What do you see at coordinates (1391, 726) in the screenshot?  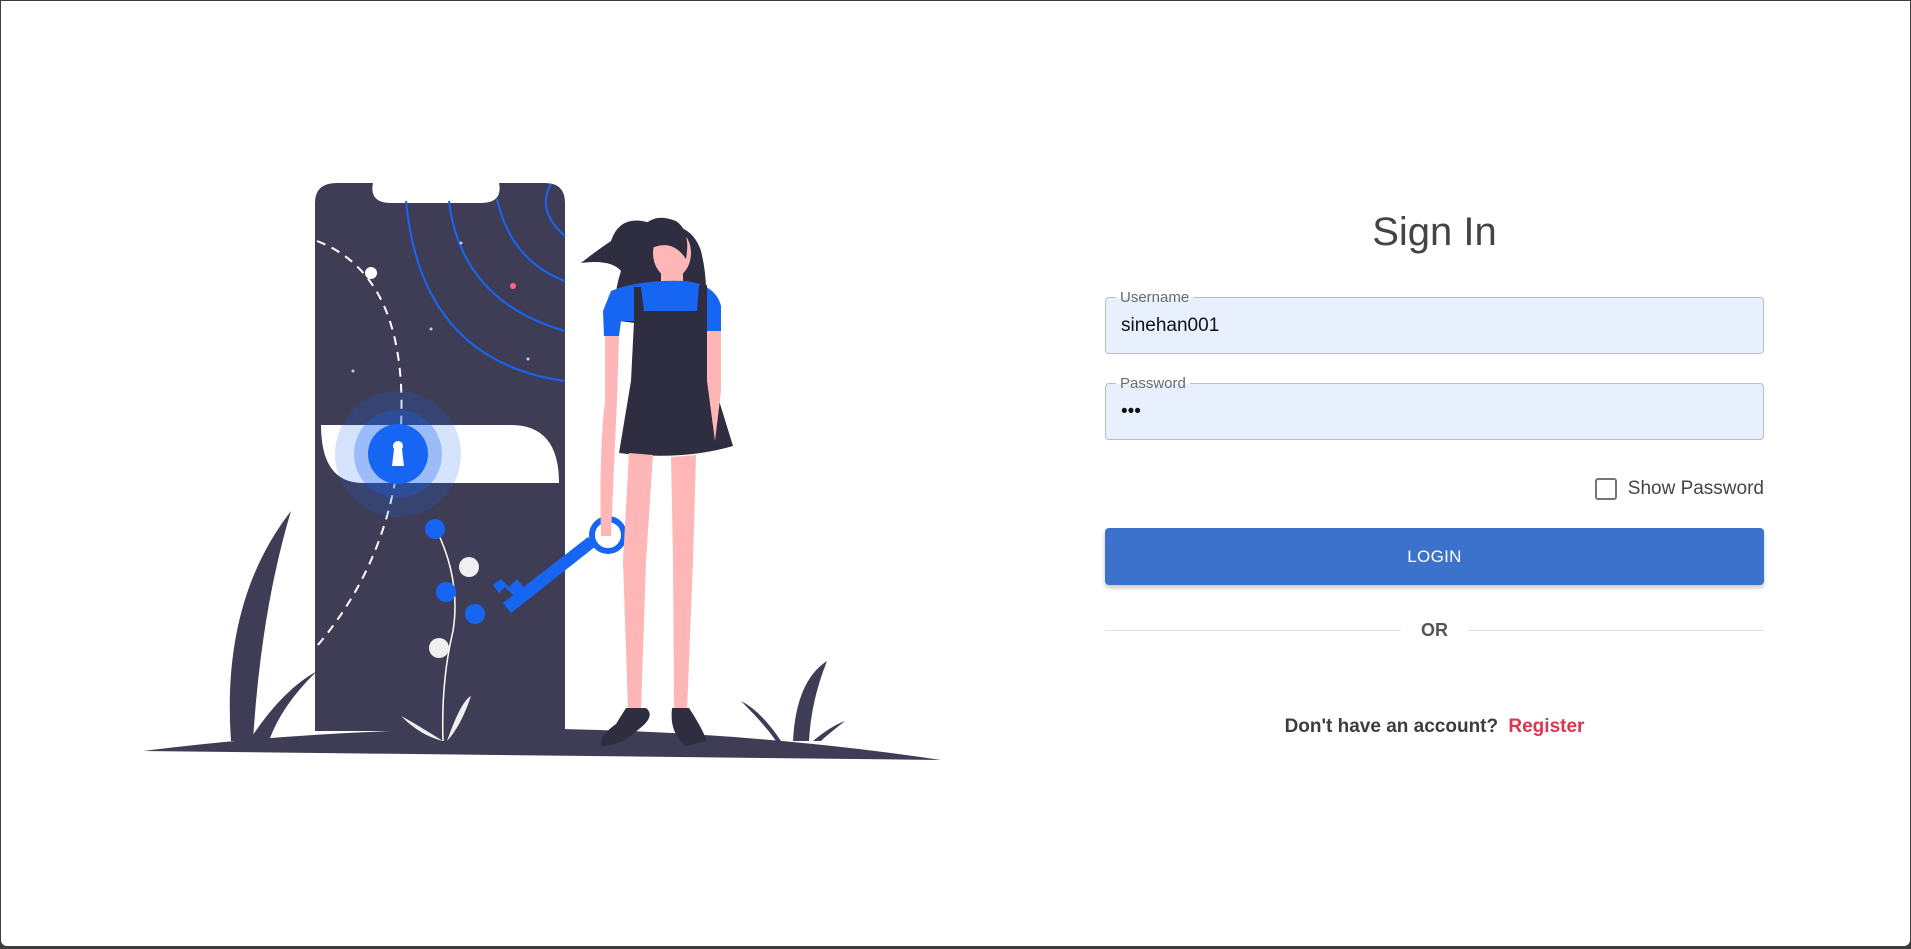 I see `register-prompt: Don't have an account?` at bounding box center [1391, 726].